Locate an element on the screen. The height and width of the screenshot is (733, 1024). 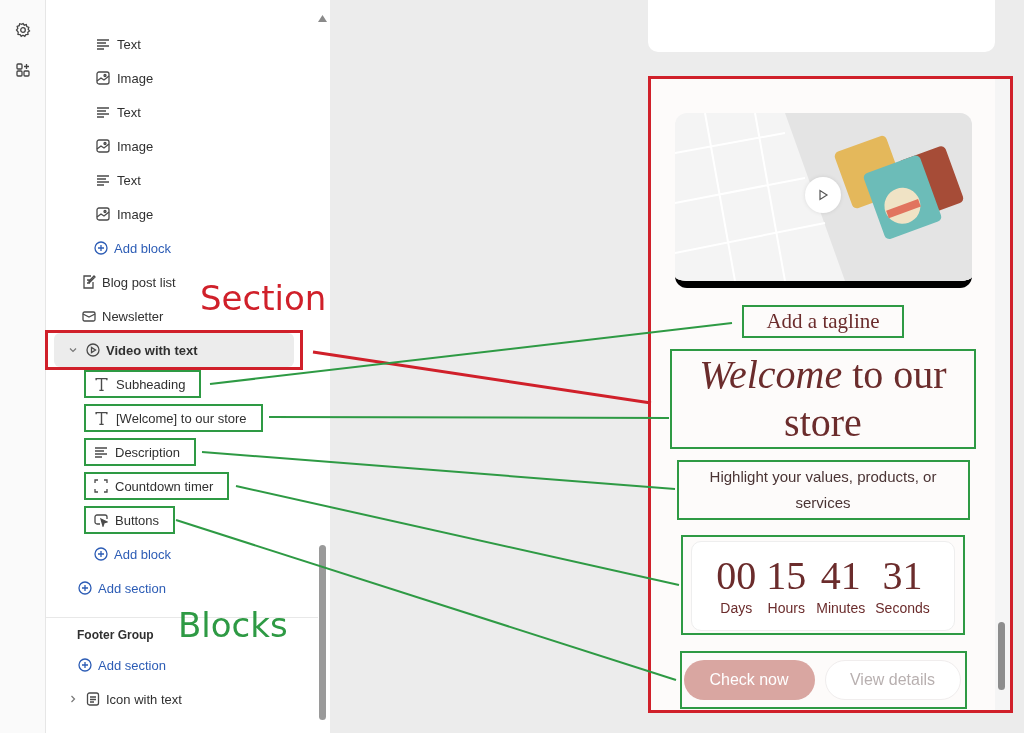
sidebar-block-item: Countdown timer is located at coordinates (157, 486).